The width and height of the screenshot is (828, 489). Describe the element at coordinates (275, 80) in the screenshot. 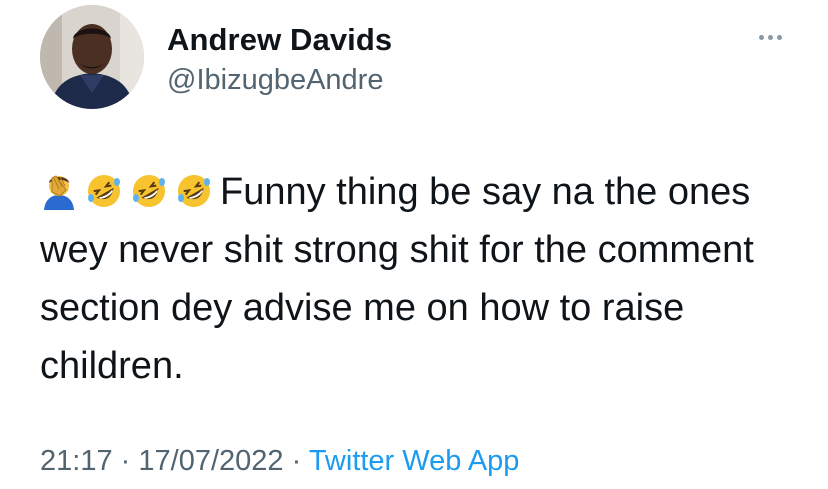

I see `author-handle: @IbizugbeAndre` at that location.